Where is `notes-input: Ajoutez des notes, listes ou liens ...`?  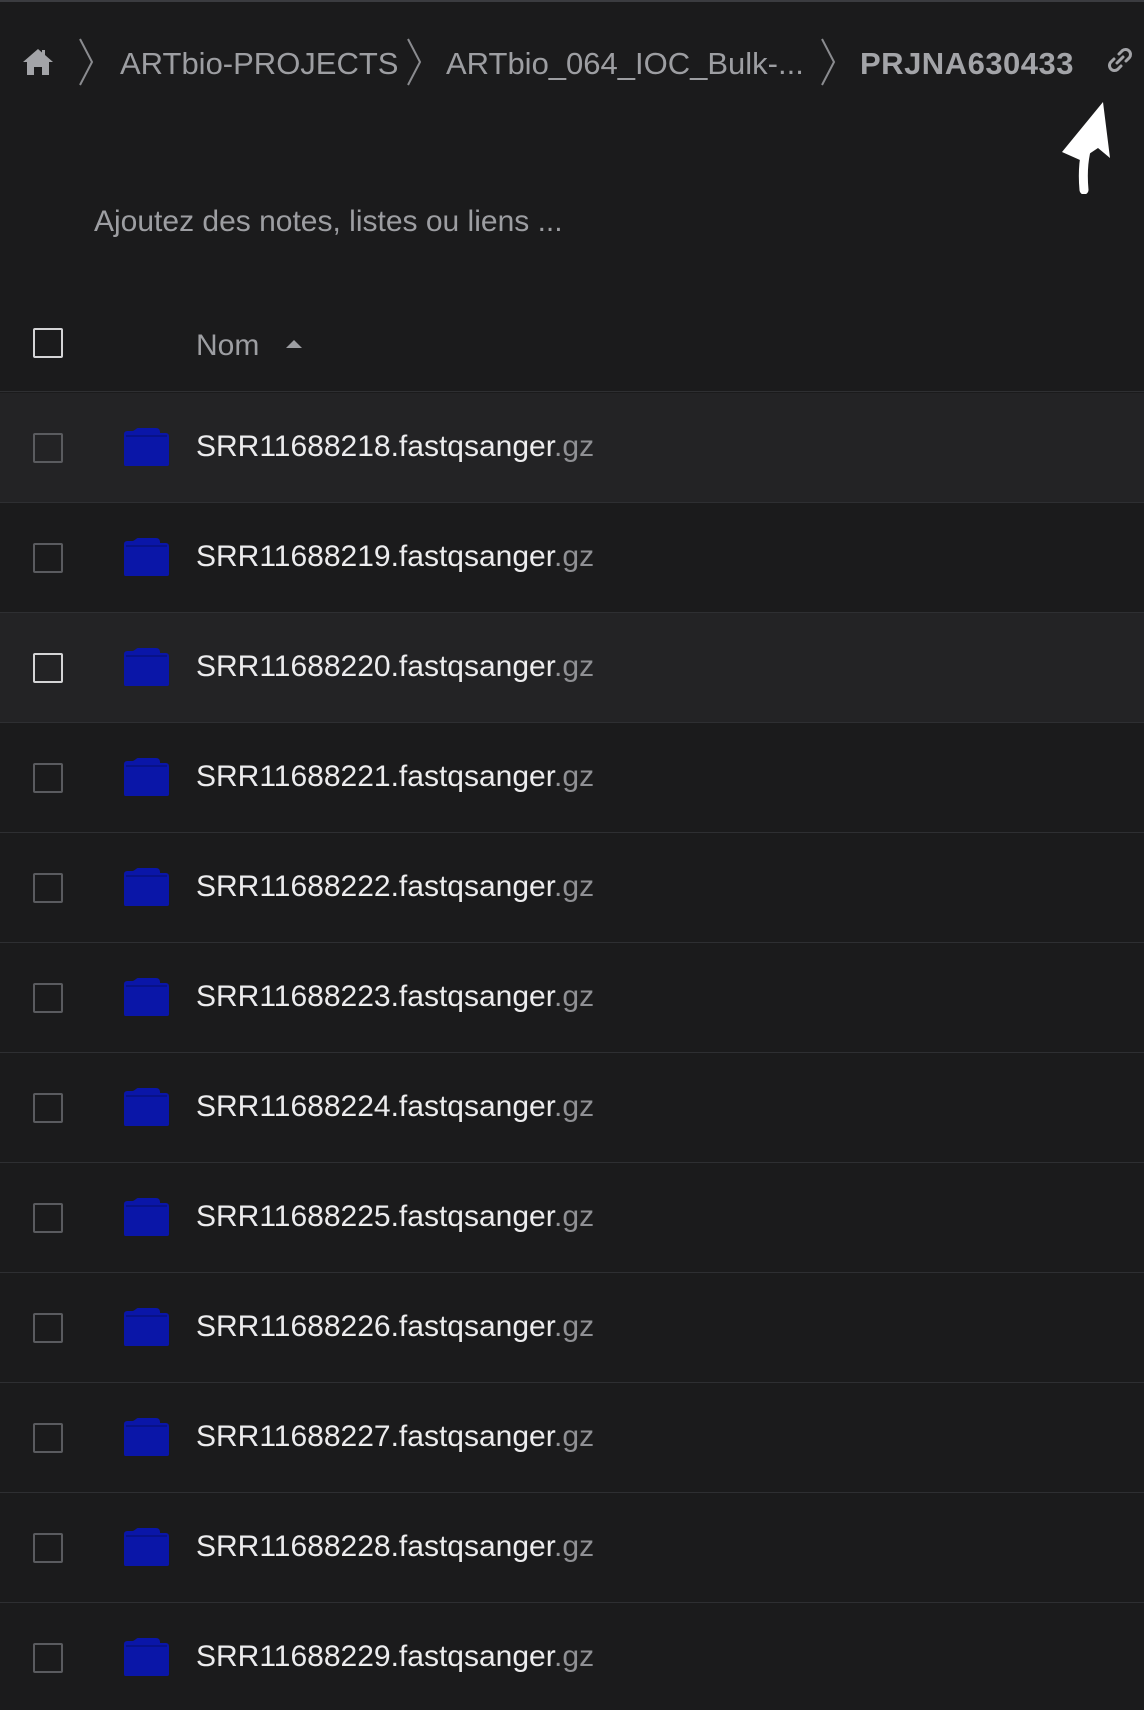 notes-input: Ajoutez des notes, listes ou liens ... is located at coordinates (328, 222).